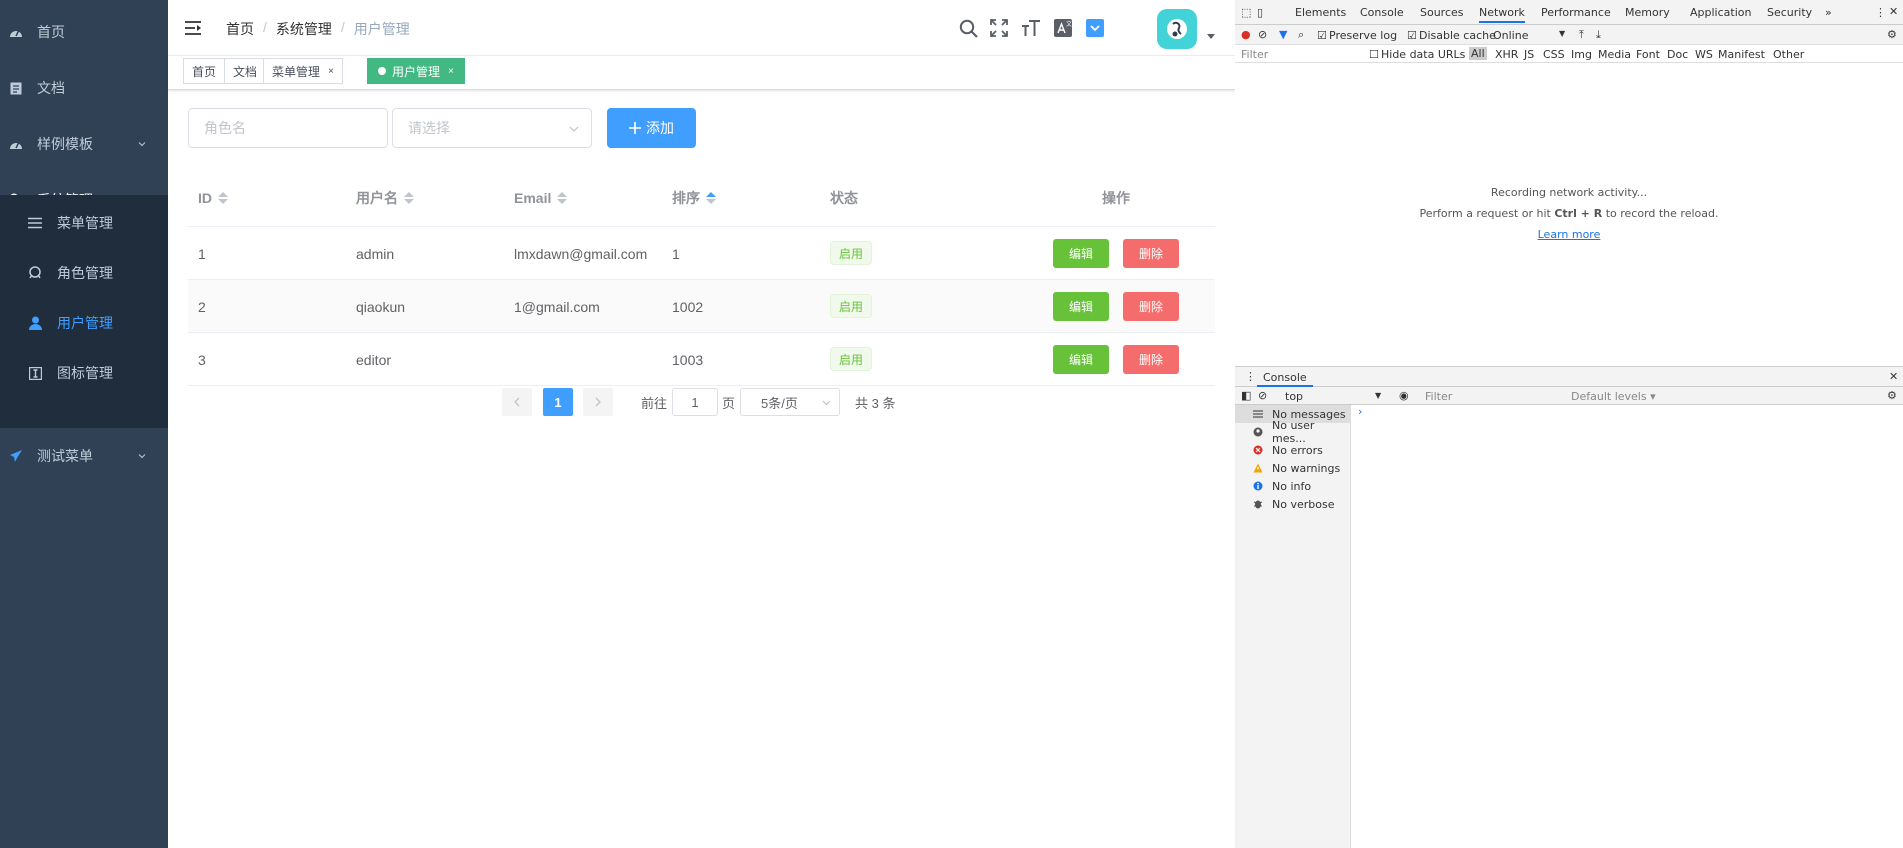  I want to click on console-filter-warnings: No warnings, so click(1293, 468).